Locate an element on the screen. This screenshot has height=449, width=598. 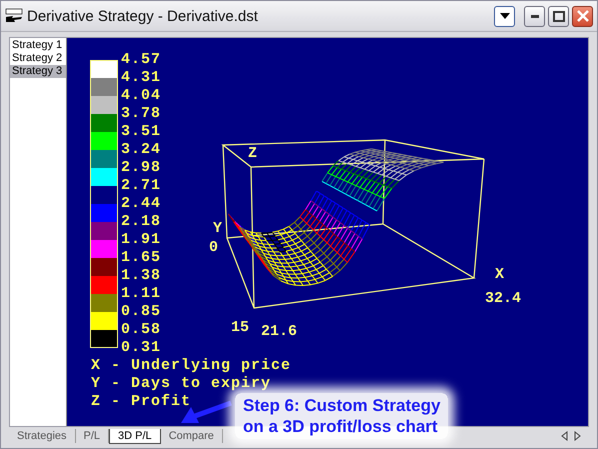
legend-value: 3.24 is located at coordinates (141, 150).